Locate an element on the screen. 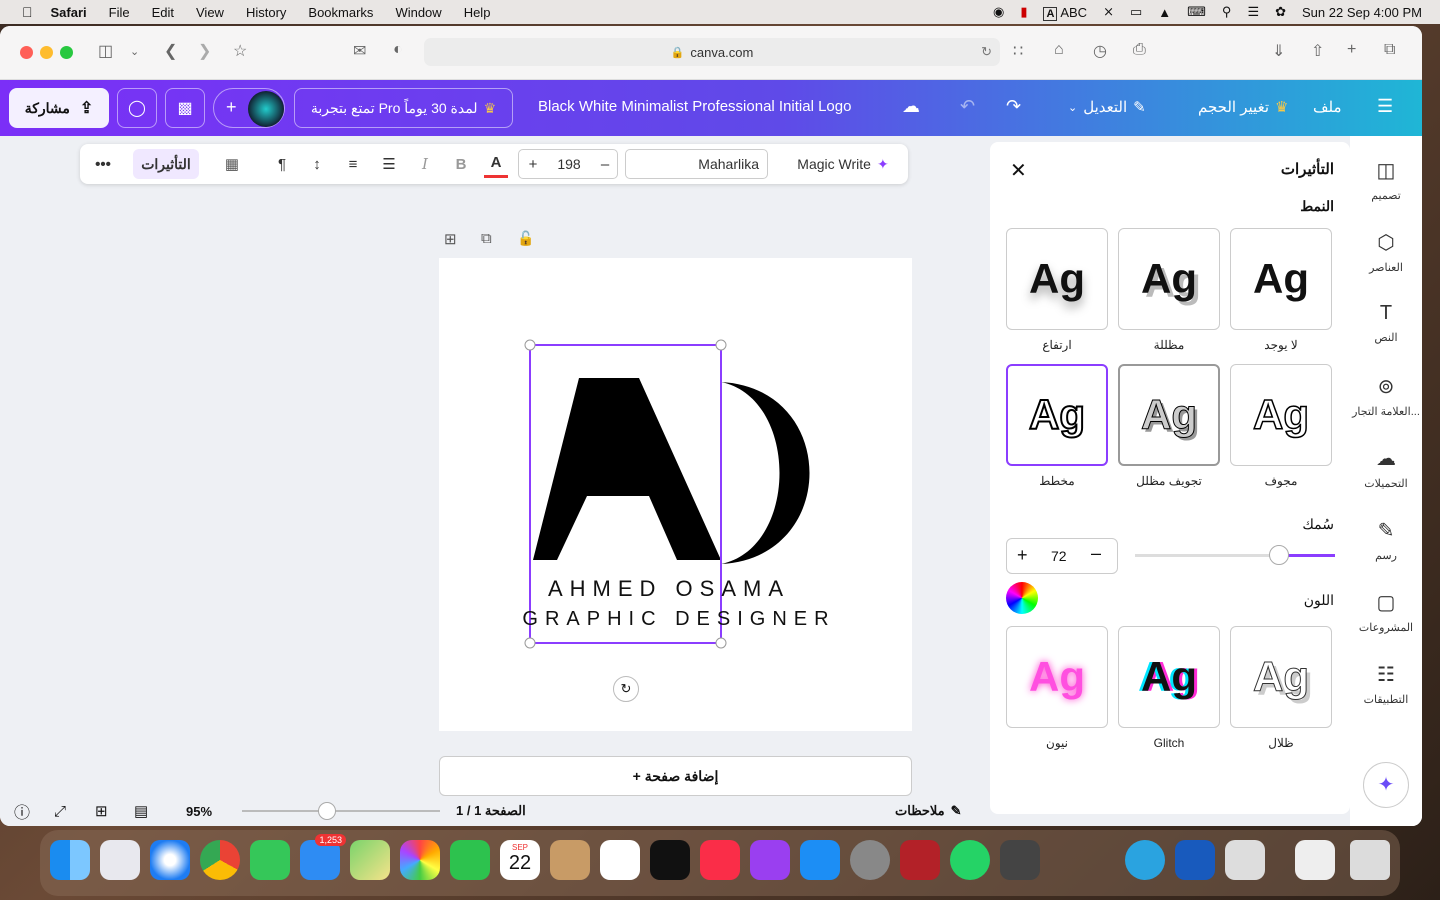 The image size is (1440, 900). menu-window: Window is located at coordinates (418, 12).